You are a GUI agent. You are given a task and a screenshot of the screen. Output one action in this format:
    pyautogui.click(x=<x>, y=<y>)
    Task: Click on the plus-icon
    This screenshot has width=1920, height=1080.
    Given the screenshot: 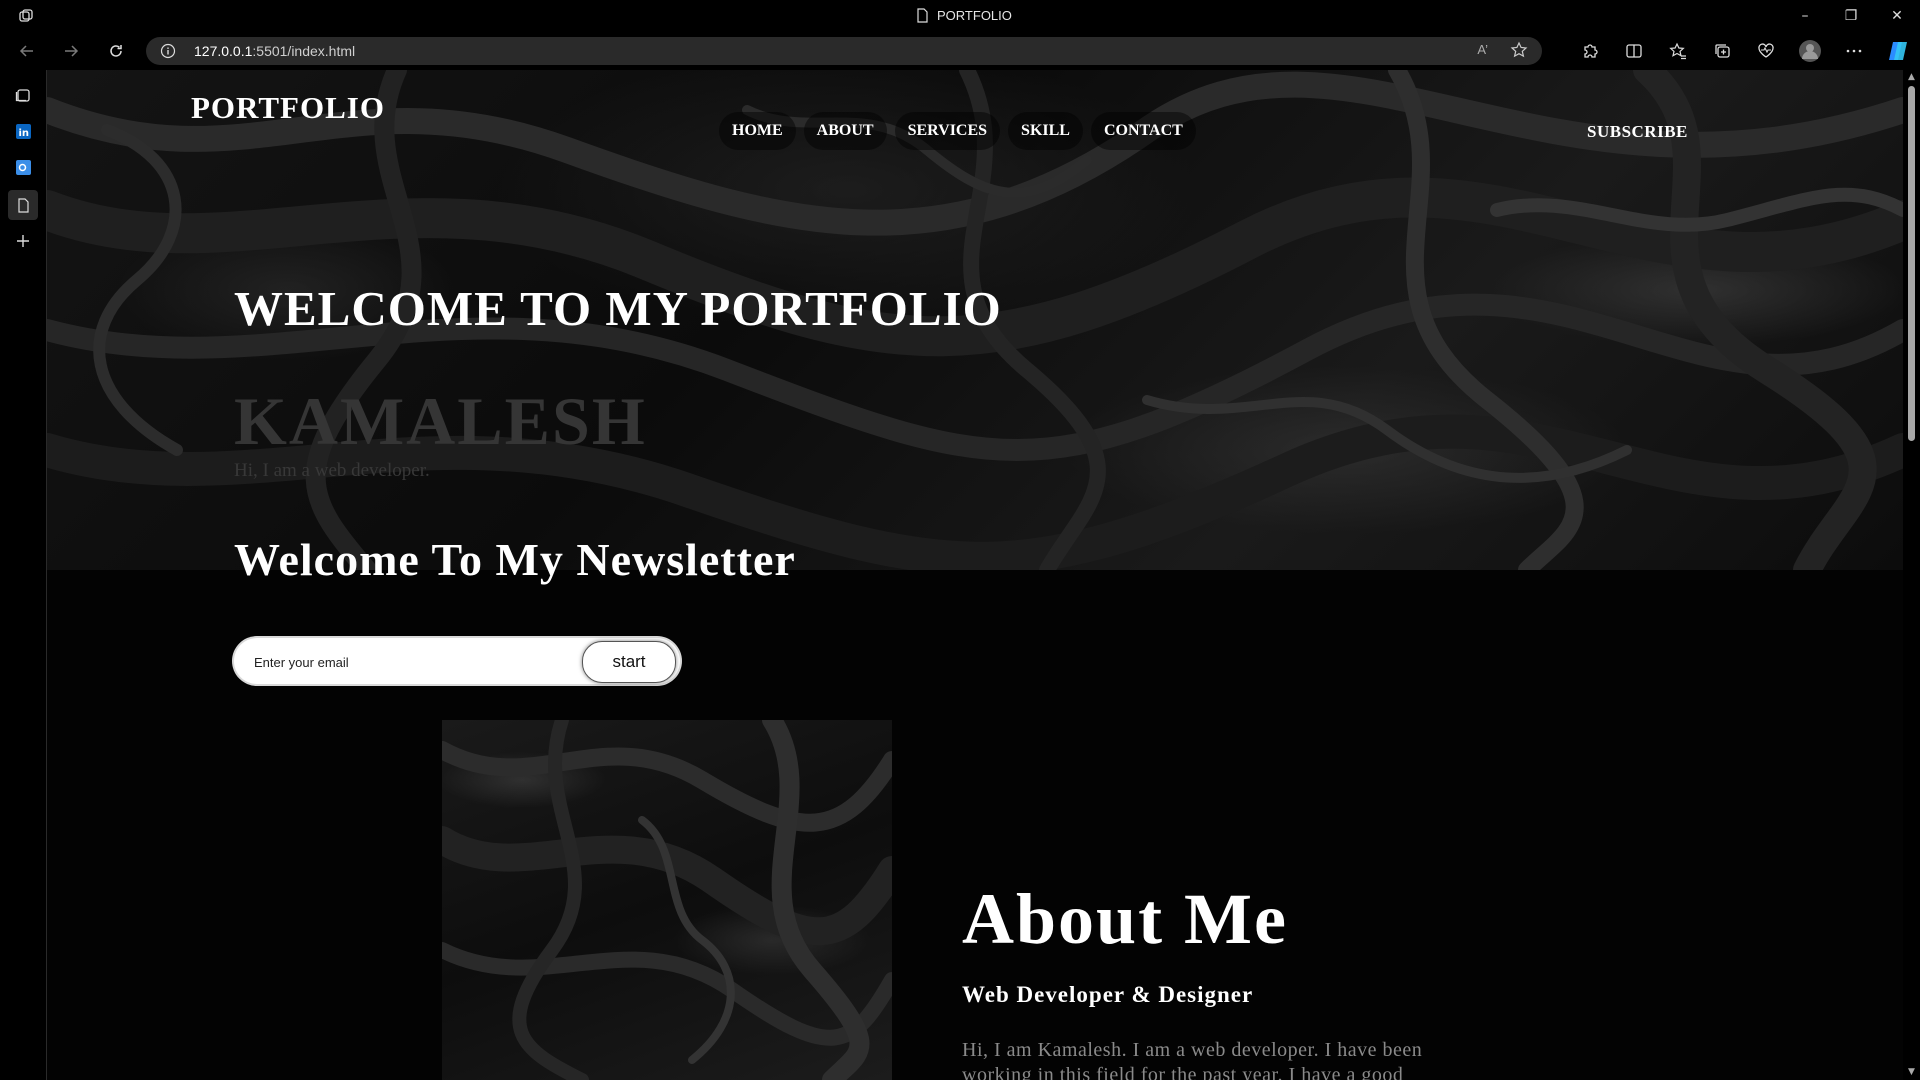 What is the action you would take?
    pyautogui.click(x=23, y=241)
    